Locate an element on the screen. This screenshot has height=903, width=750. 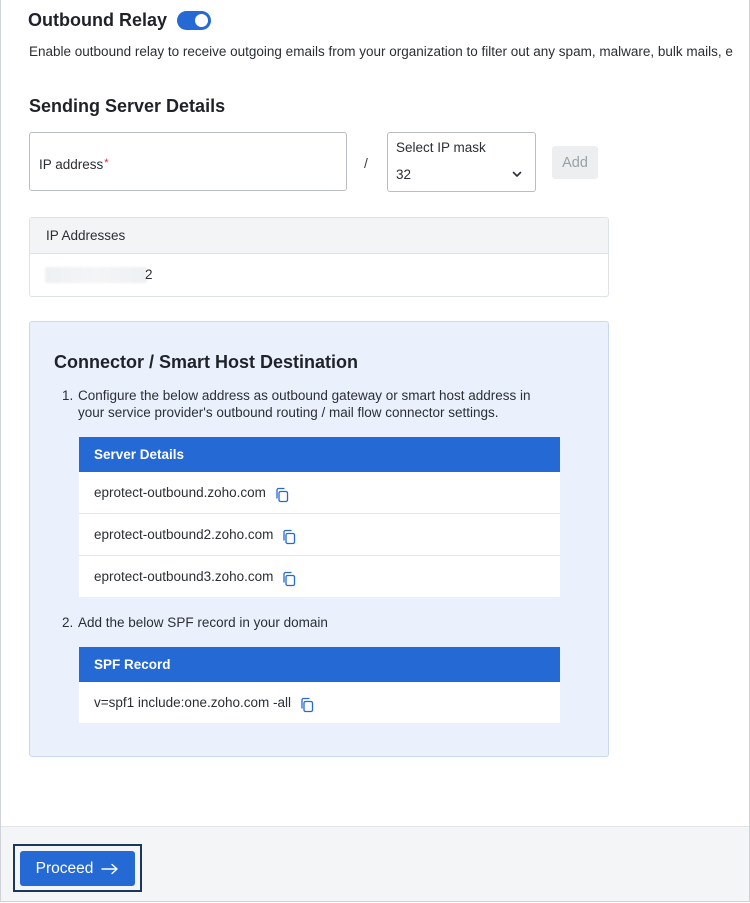
spf-record-value: v=spf1 include:one.zoho.com -all is located at coordinates (192, 702).